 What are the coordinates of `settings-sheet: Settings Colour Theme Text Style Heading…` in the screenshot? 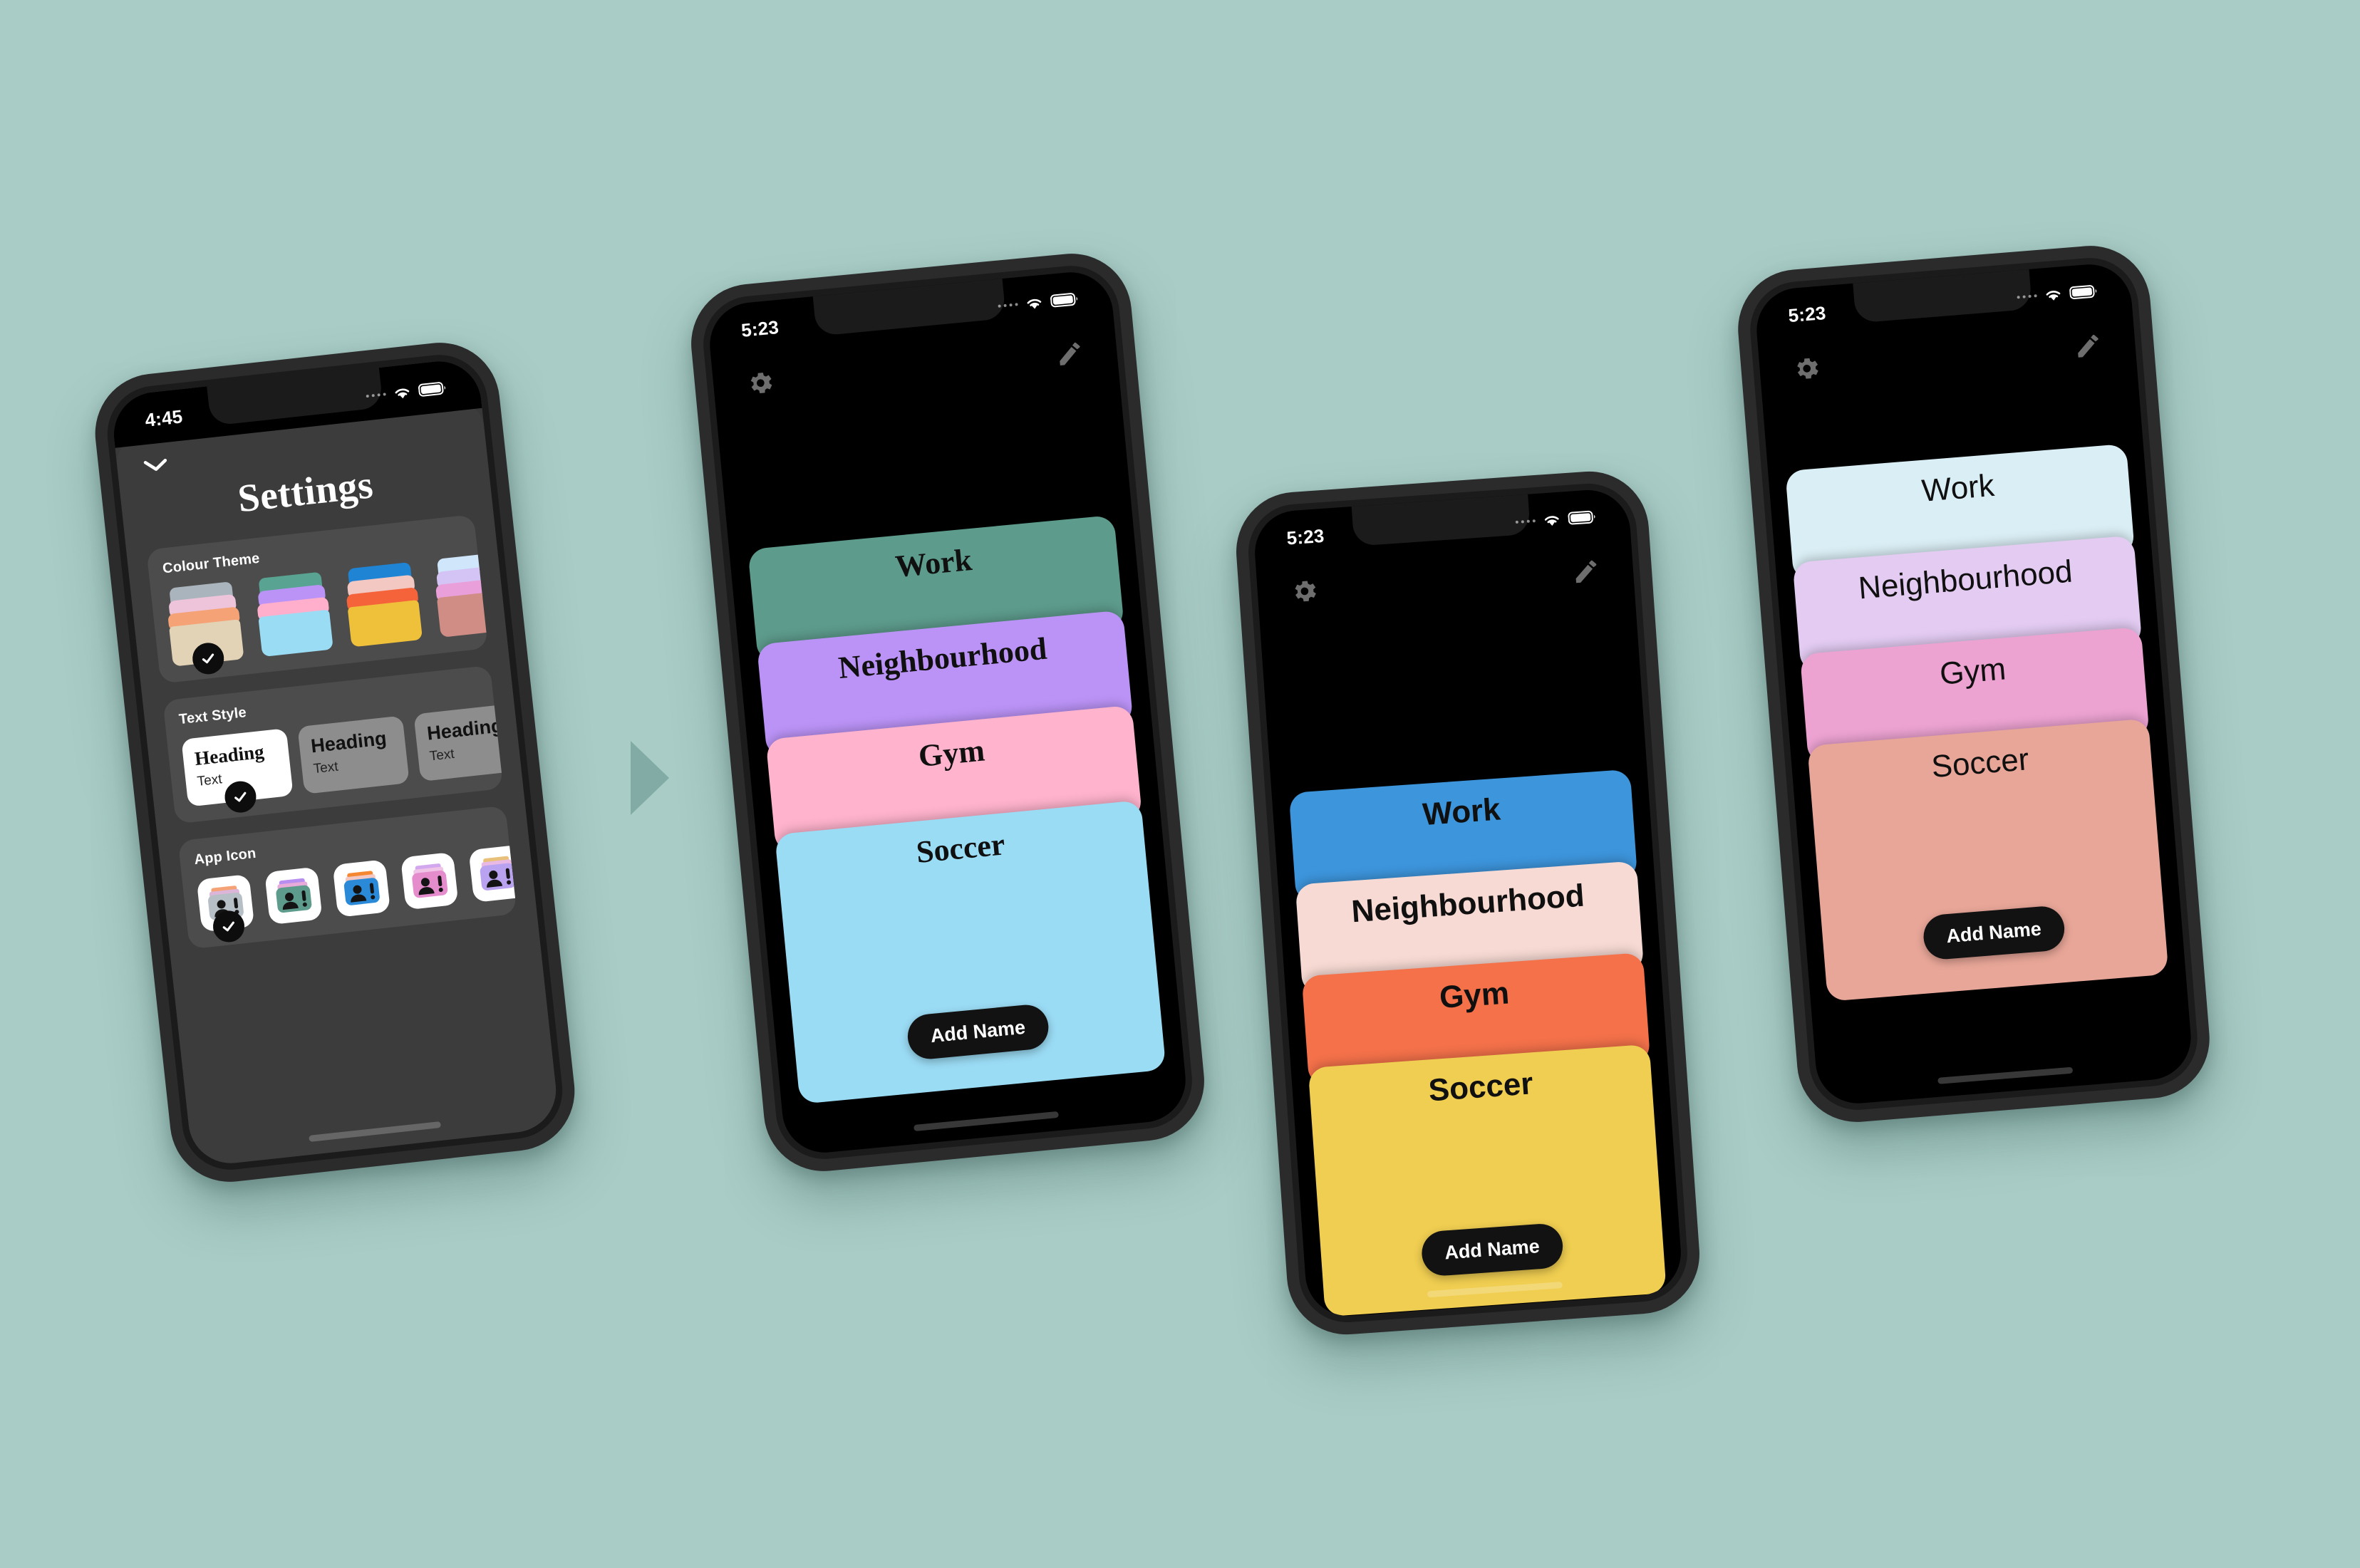 It's located at (337, 784).